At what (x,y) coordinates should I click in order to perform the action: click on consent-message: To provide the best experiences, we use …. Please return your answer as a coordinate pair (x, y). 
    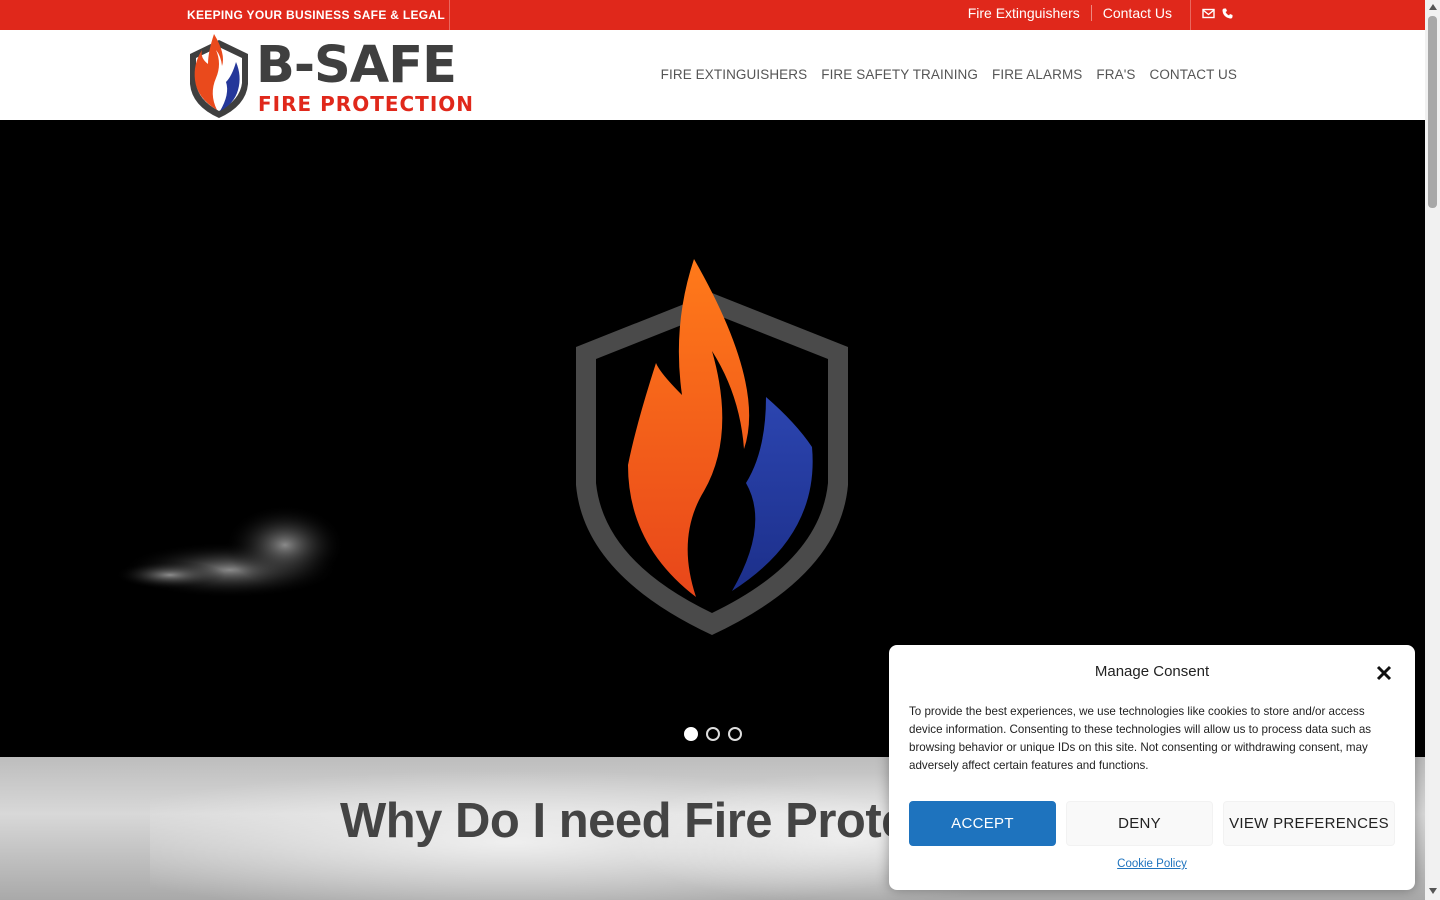
    Looking at the image, I should click on (1140, 738).